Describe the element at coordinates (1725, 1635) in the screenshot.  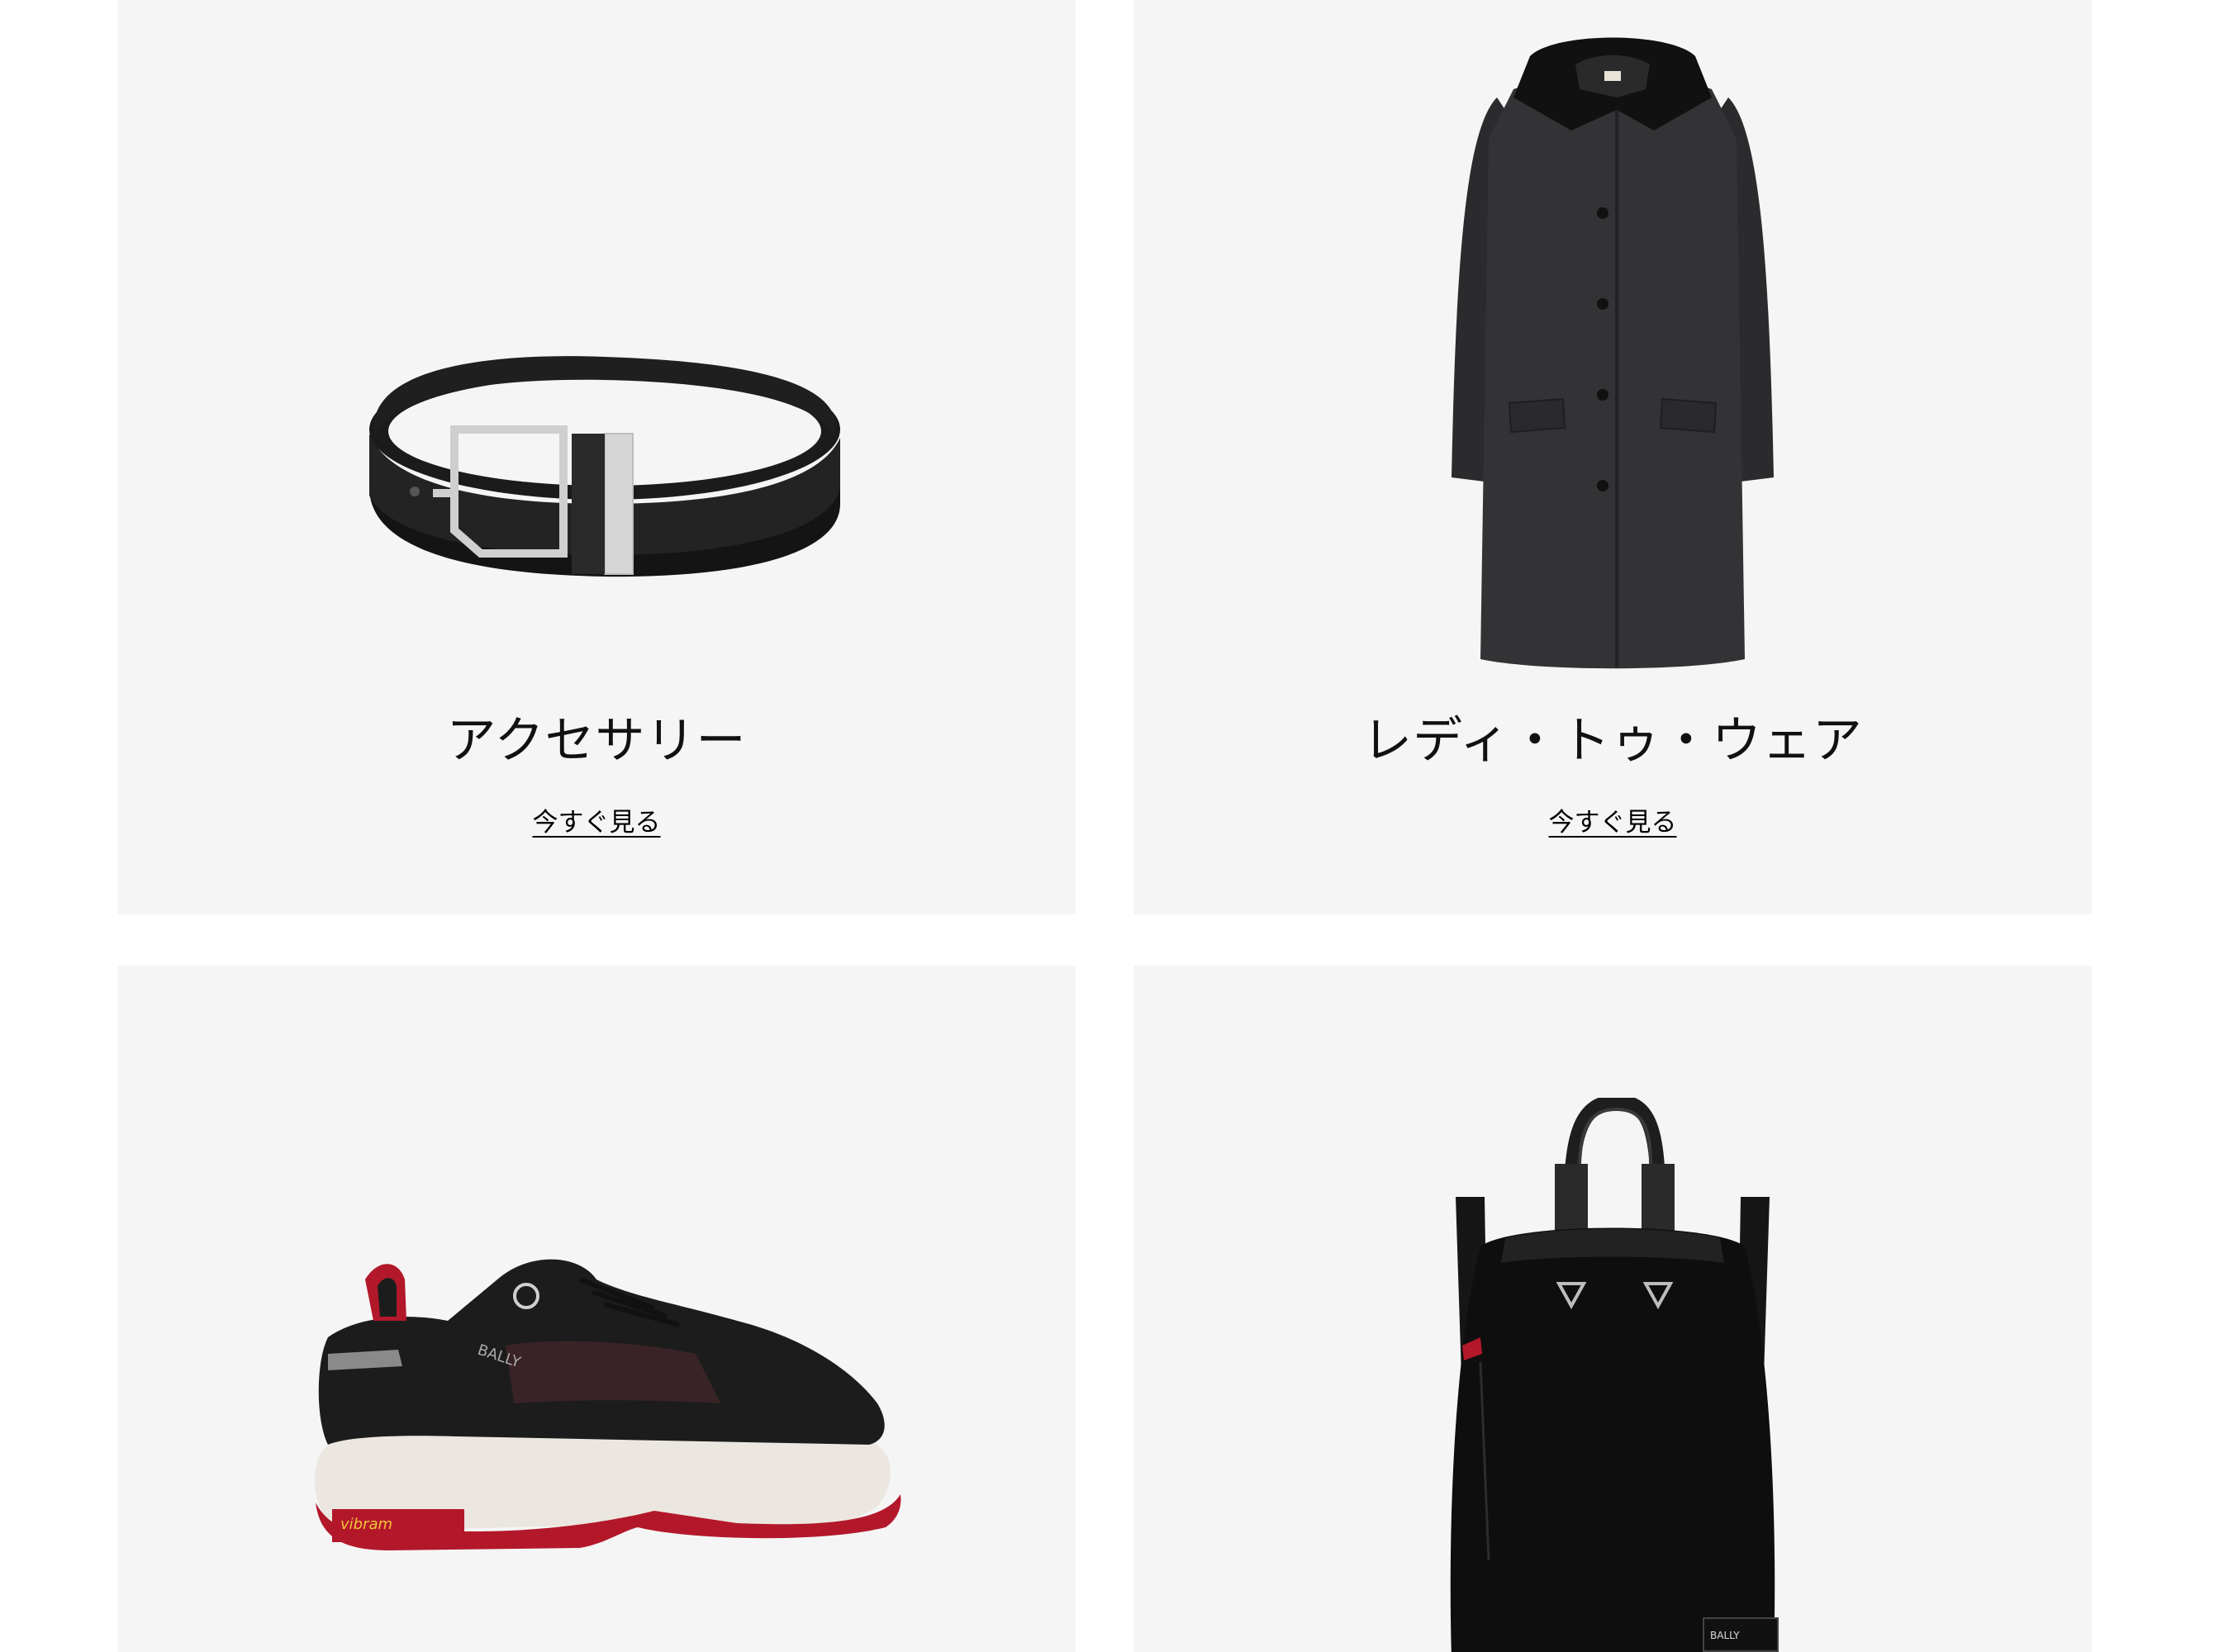
I see `backpack-brand-text: BALLY` at that location.